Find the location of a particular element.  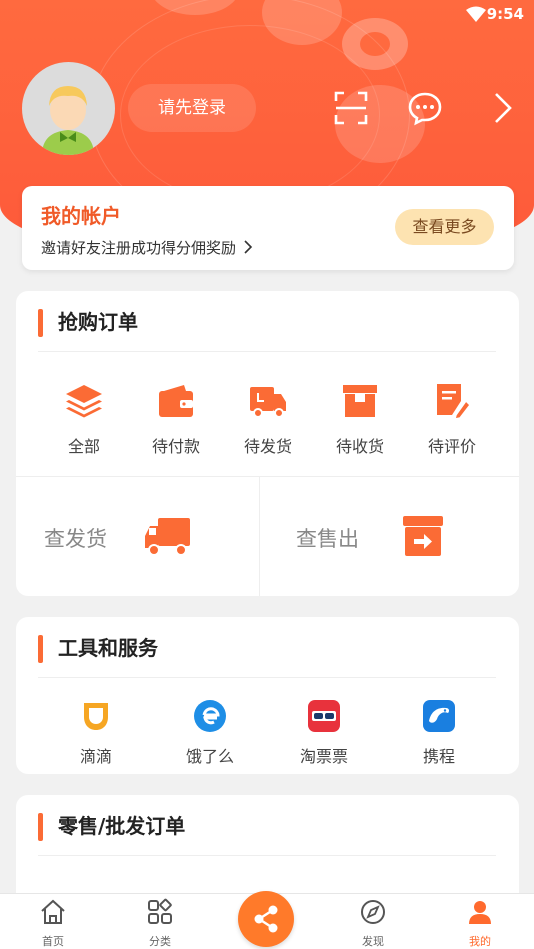

tab-discover: 发现 is located at coordinates (373, 923).